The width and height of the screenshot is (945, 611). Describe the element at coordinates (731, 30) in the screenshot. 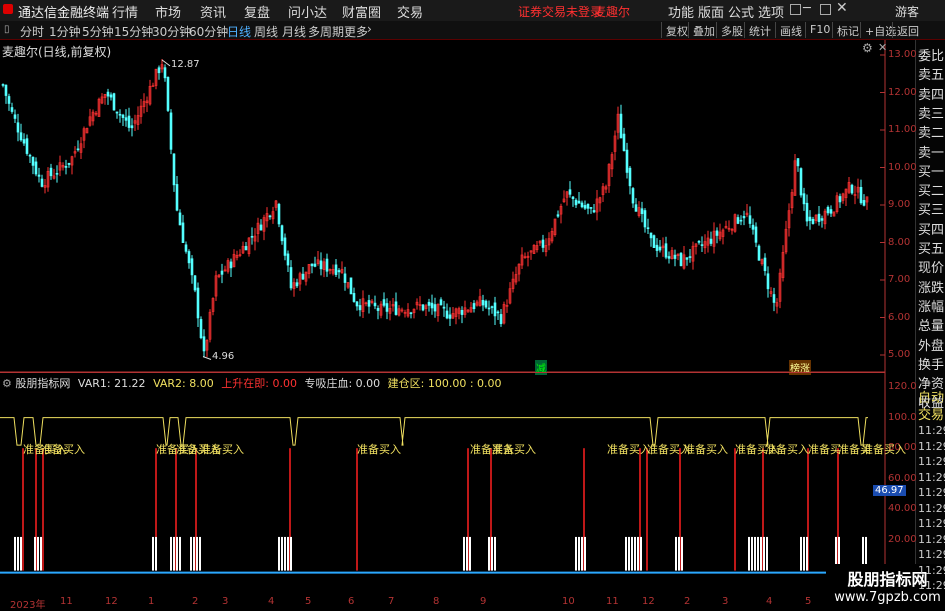

I see `btn-multi-stock: 多股` at that location.